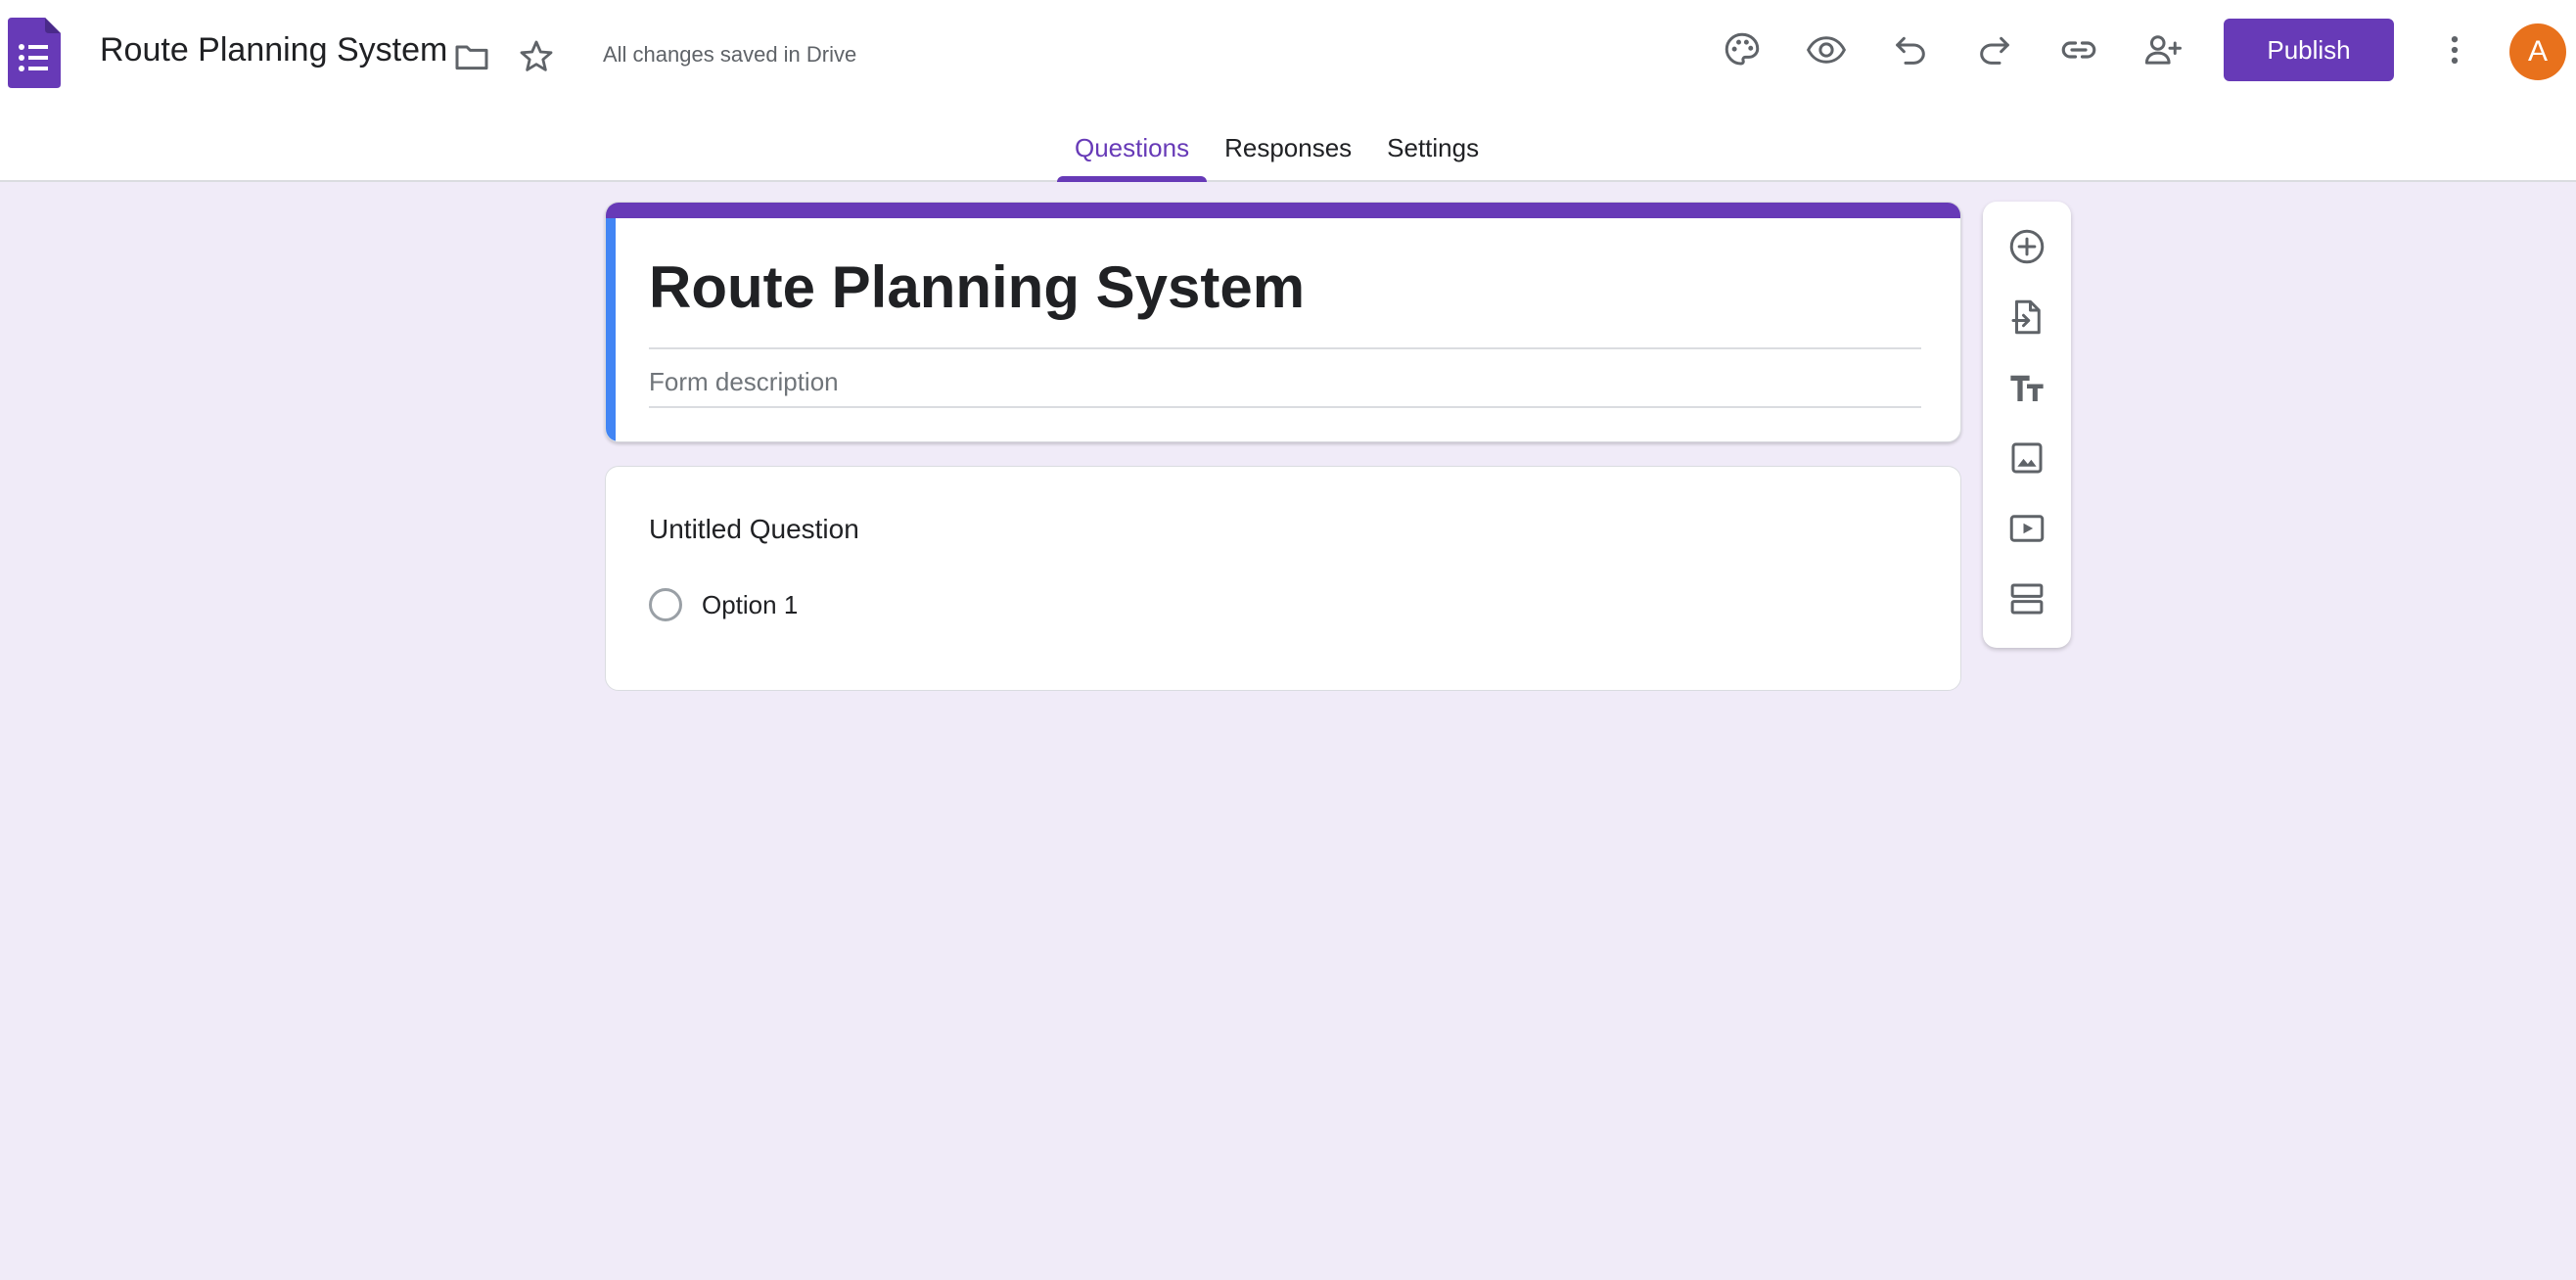 The image size is (2576, 1280). Describe the element at coordinates (1283, 210) in the screenshot. I see `card-top-accent` at that location.